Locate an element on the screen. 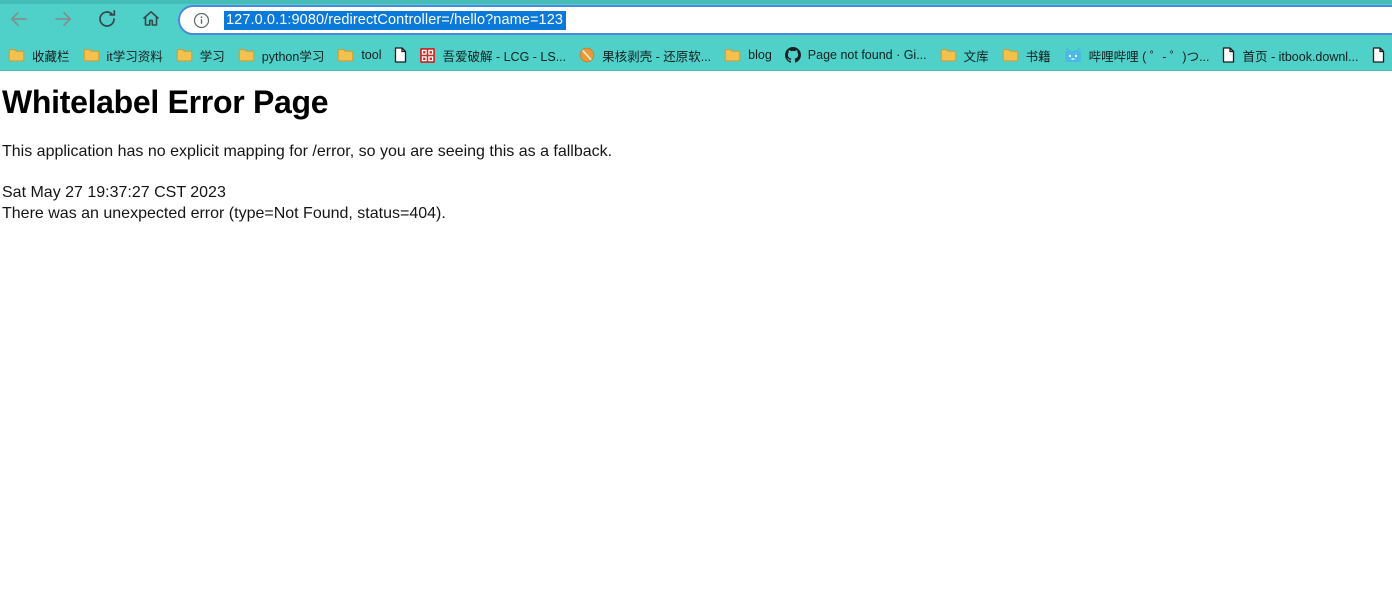 The width and height of the screenshot is (1392, 589). back-button is located at coordinates (19, 20).